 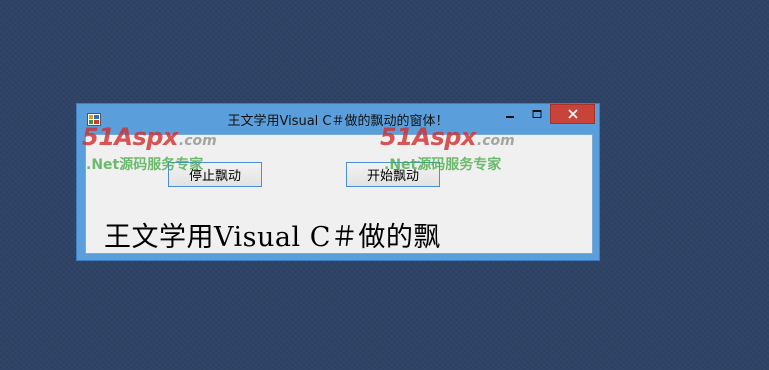 I want to click on close-icon, so click(x=572, y=114).